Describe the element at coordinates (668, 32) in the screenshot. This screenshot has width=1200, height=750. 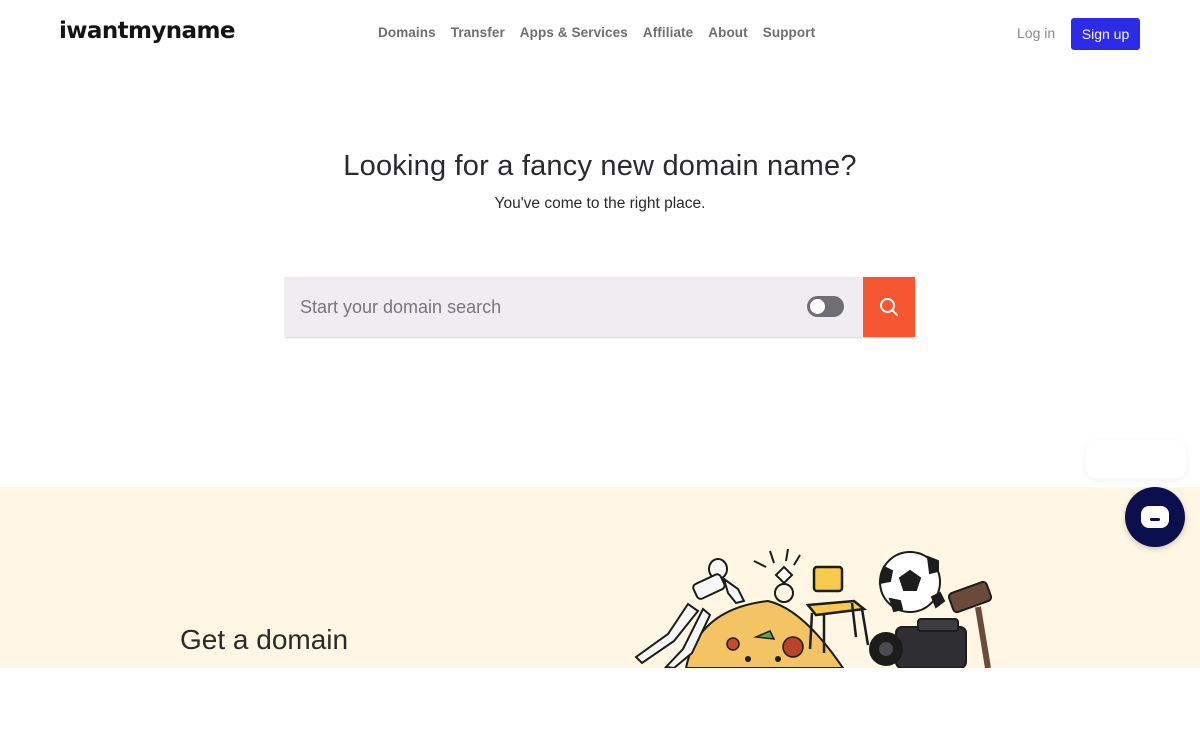
I see `nav-affiliate: Affiliate` at that location.